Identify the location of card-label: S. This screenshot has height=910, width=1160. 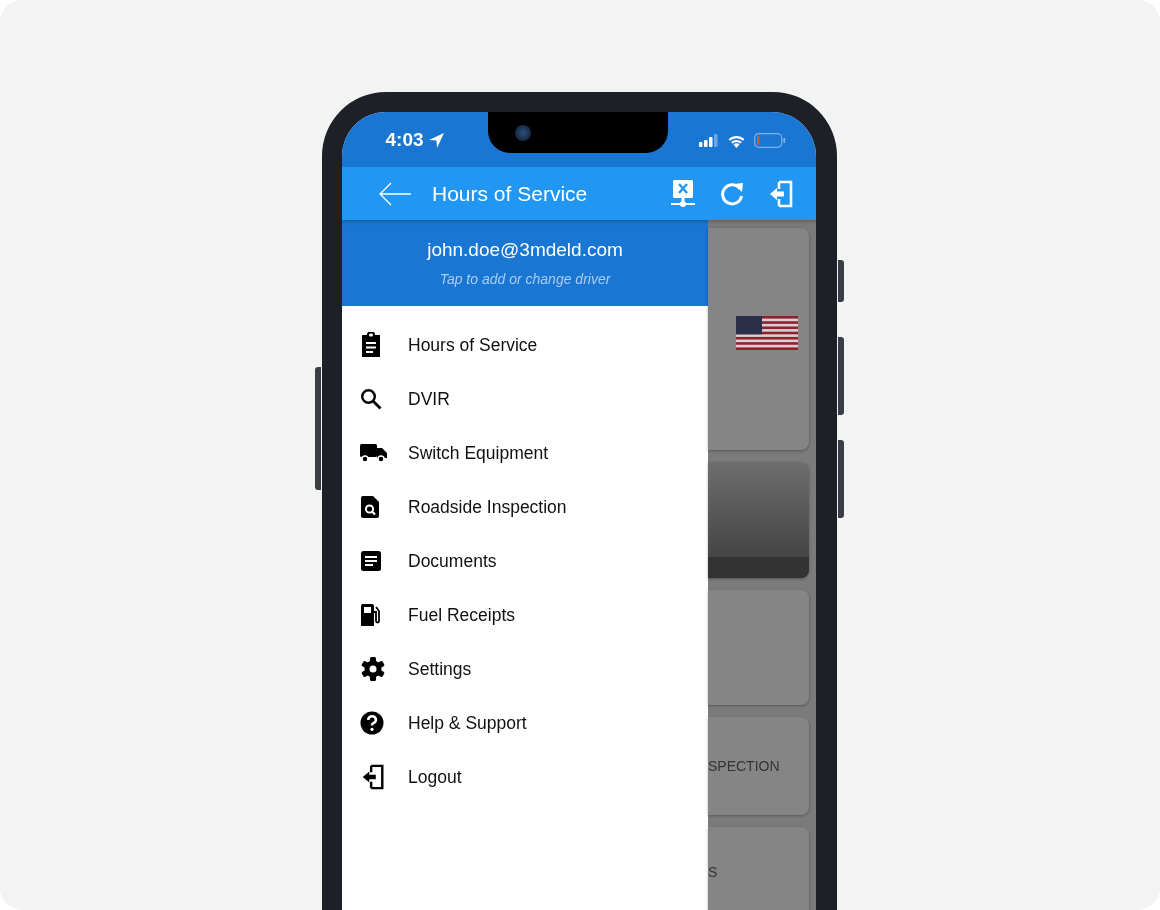
(713, 872).